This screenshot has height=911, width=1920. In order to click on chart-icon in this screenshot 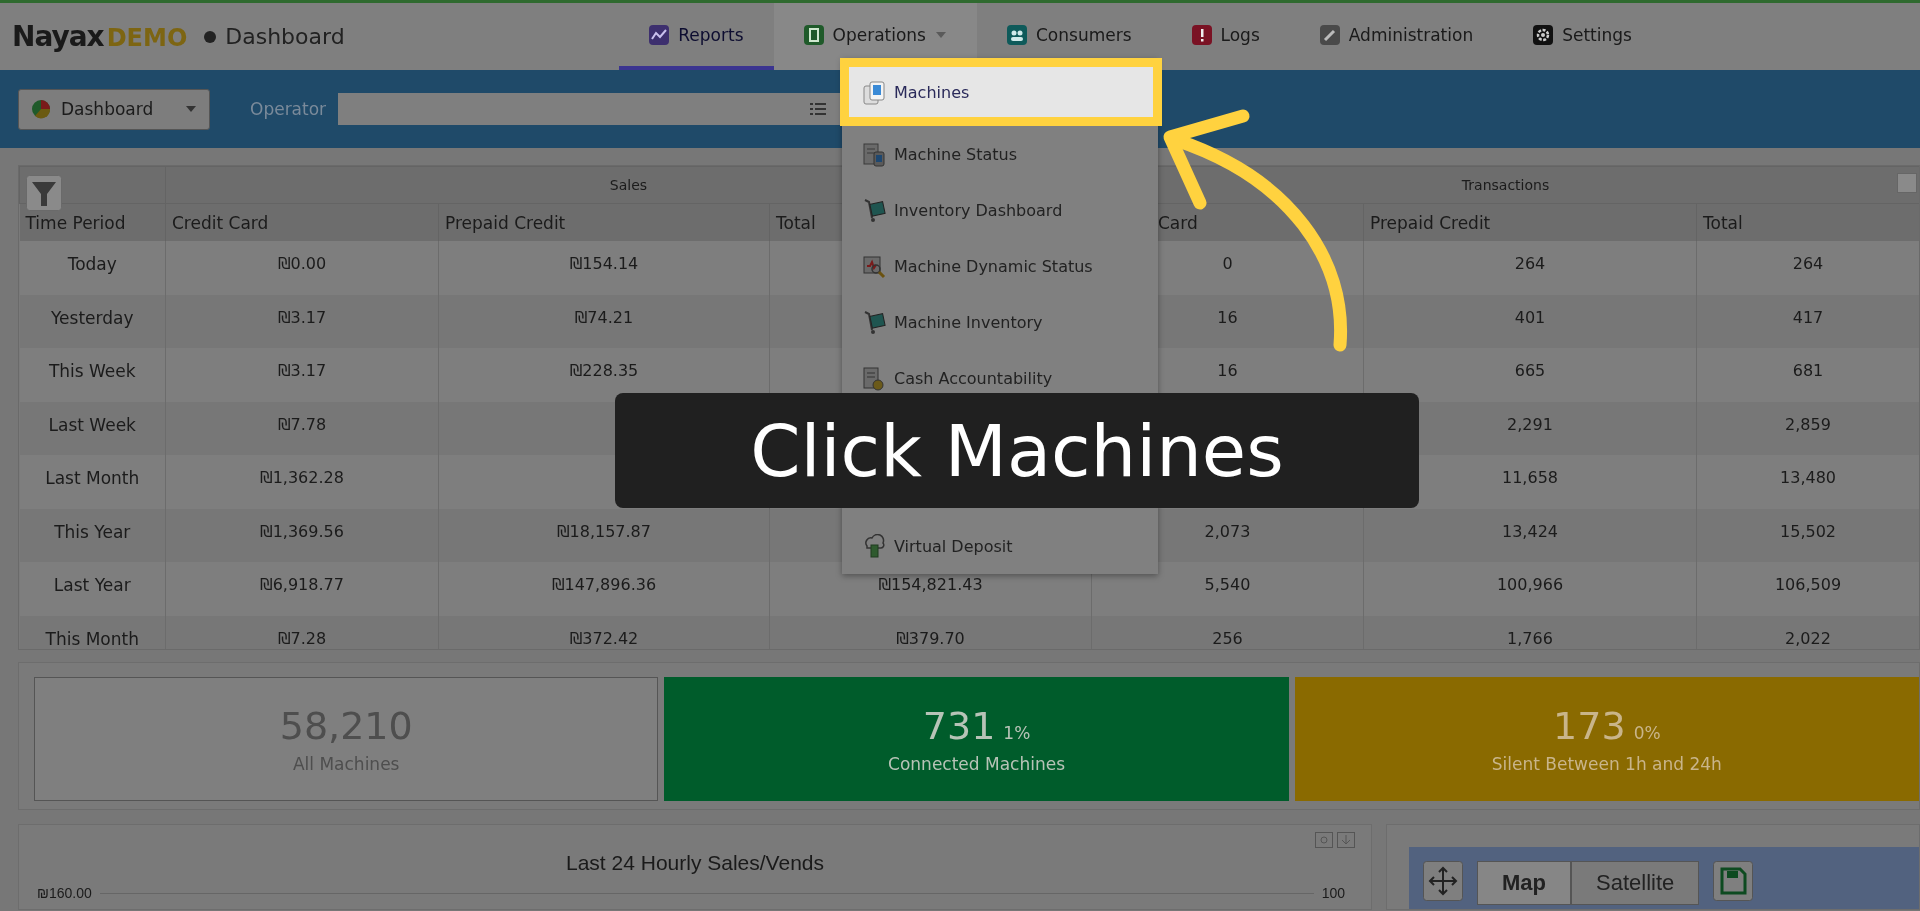, I will do `click(659, 34)`.